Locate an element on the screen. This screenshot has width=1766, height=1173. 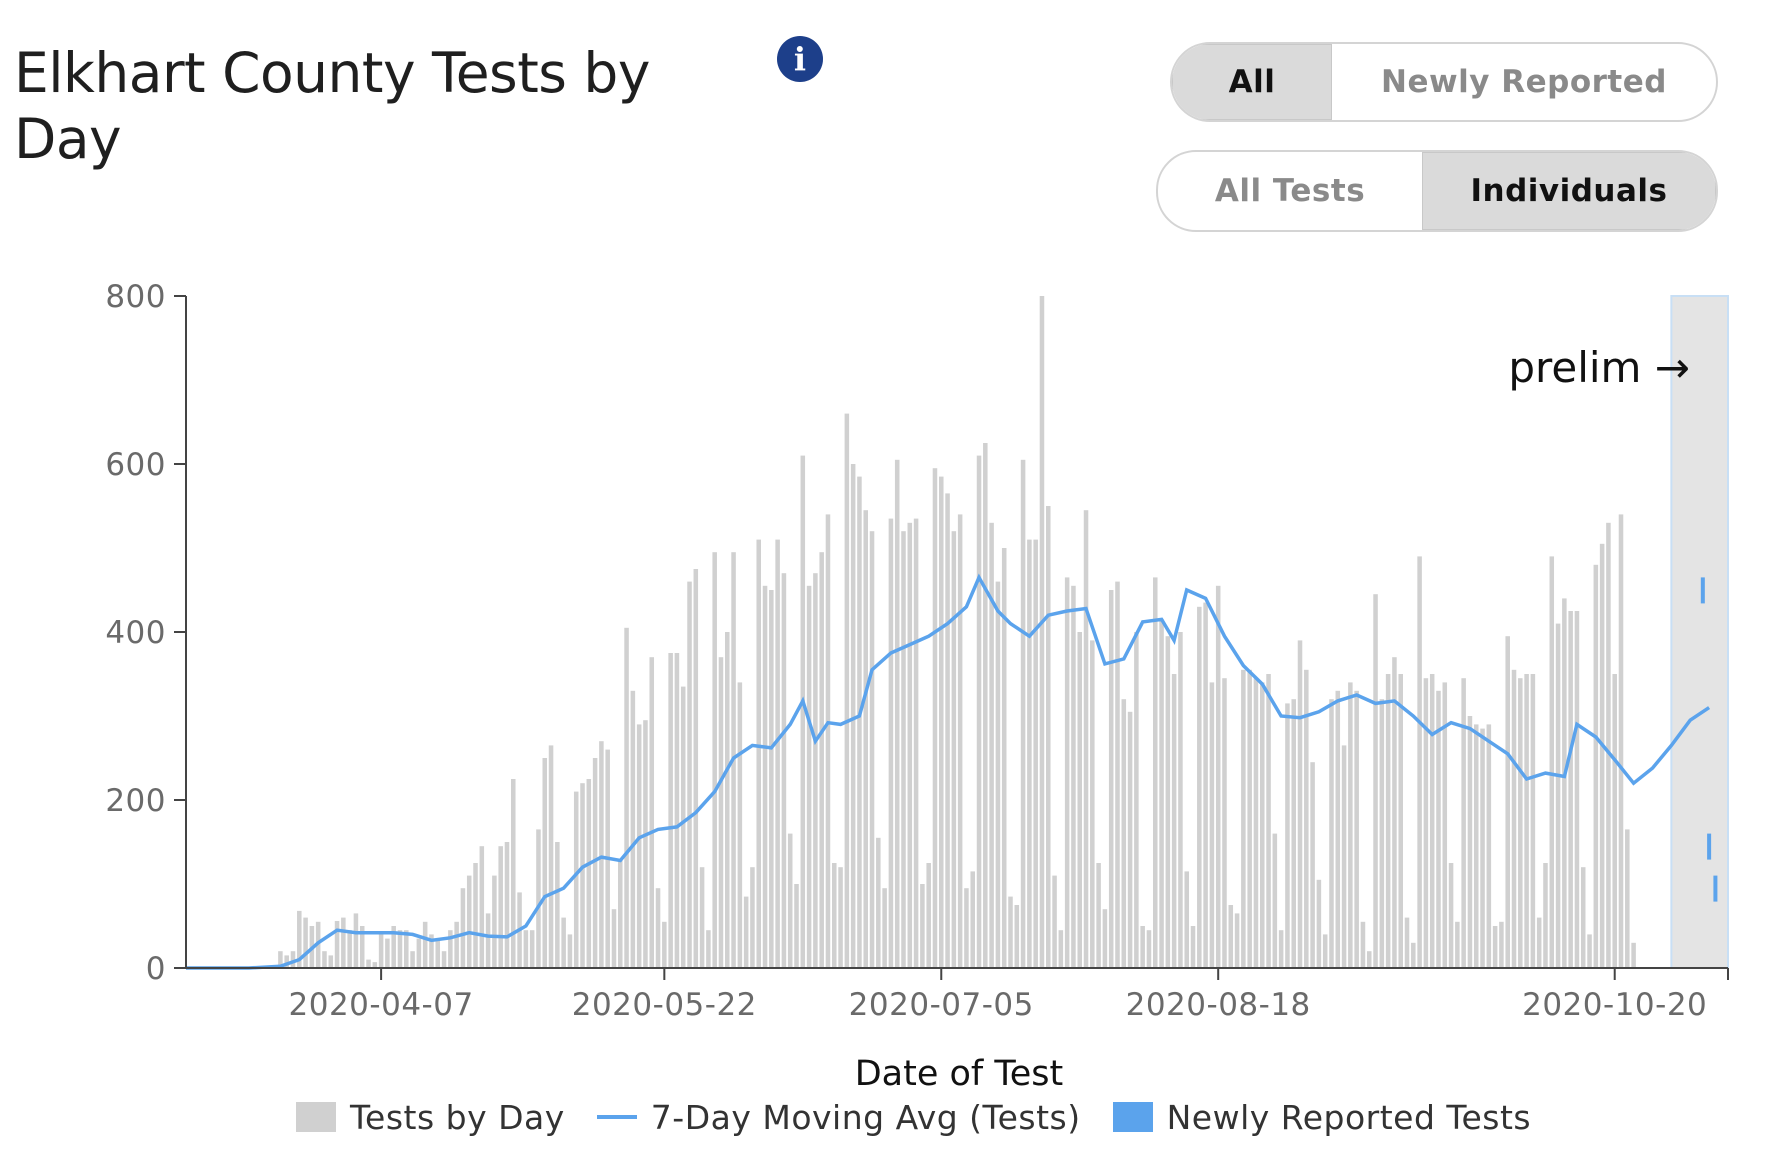
x-tick-label: 2020-05-22 is located at coordinates (664, 1005).